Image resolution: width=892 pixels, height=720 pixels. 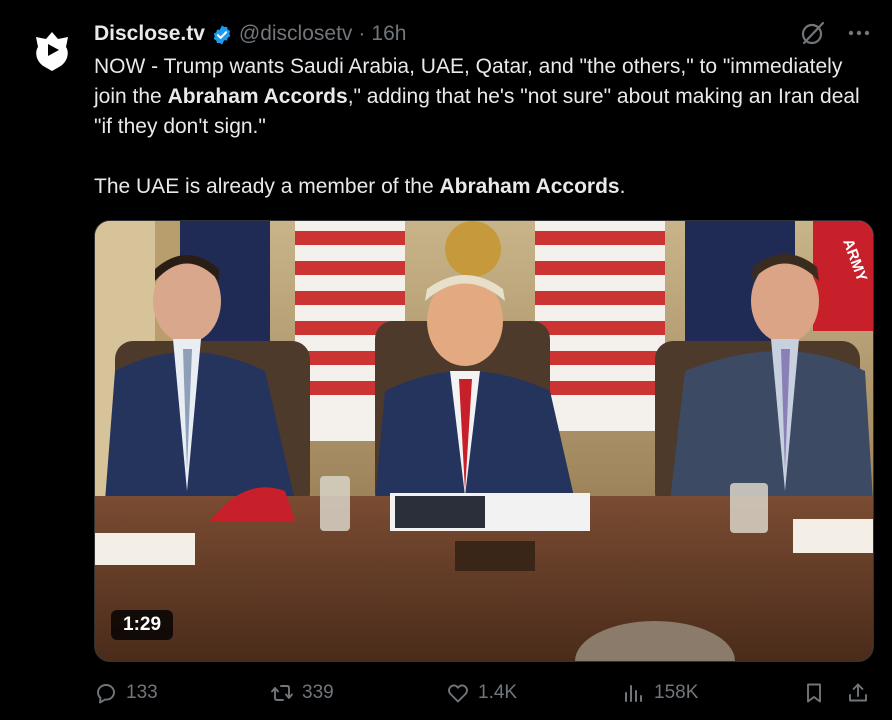 I want to click on views-button: 158K, so click(x=660, y=693).